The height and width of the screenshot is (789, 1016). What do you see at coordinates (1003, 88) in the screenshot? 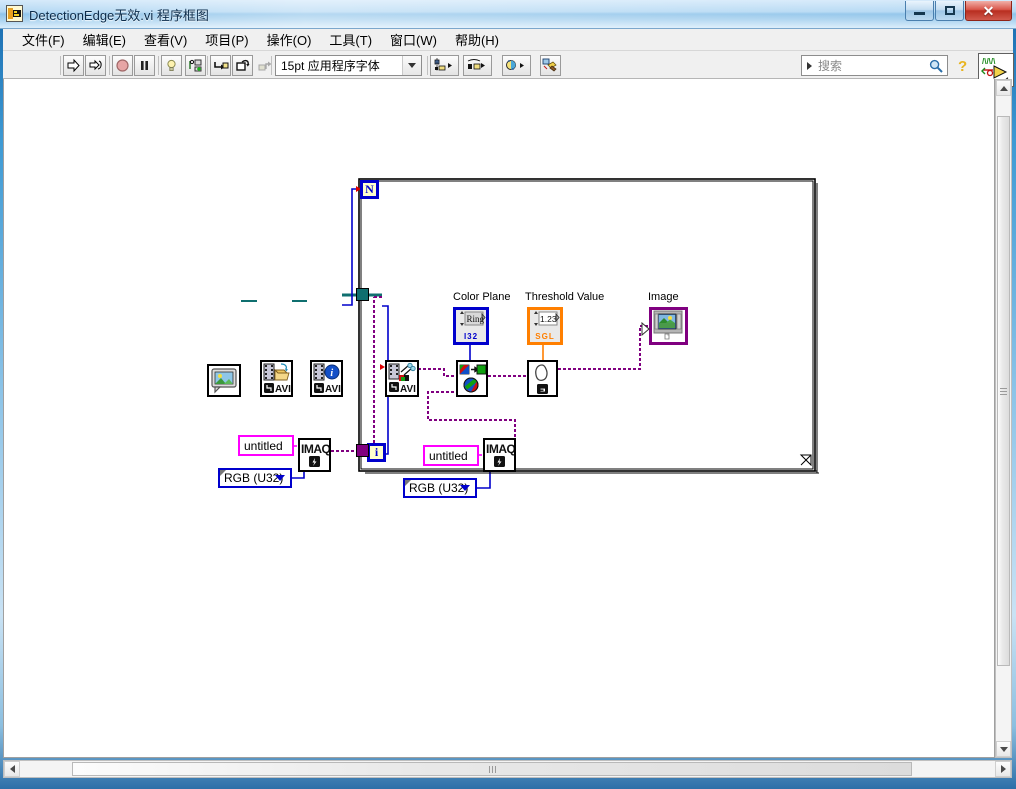
I see `scroll-up-button` at bounding box center [1003, 88].